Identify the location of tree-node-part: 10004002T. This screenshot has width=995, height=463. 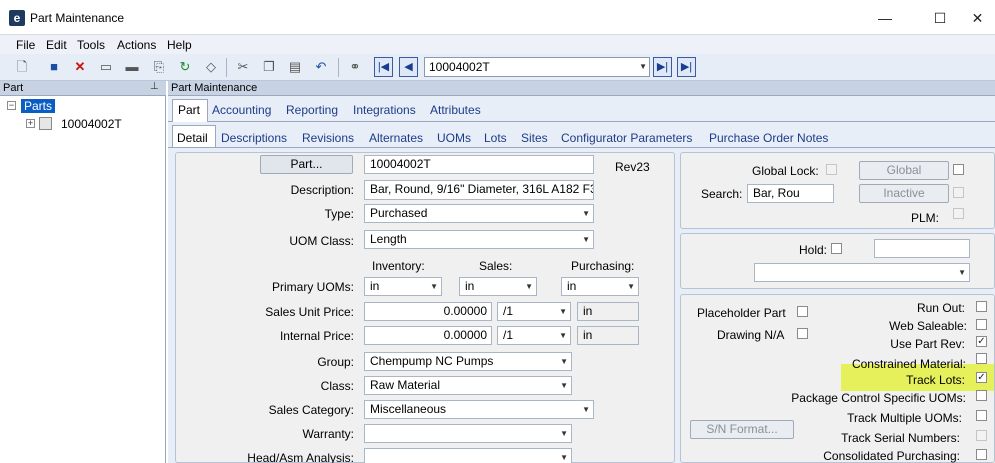
(91, 124).